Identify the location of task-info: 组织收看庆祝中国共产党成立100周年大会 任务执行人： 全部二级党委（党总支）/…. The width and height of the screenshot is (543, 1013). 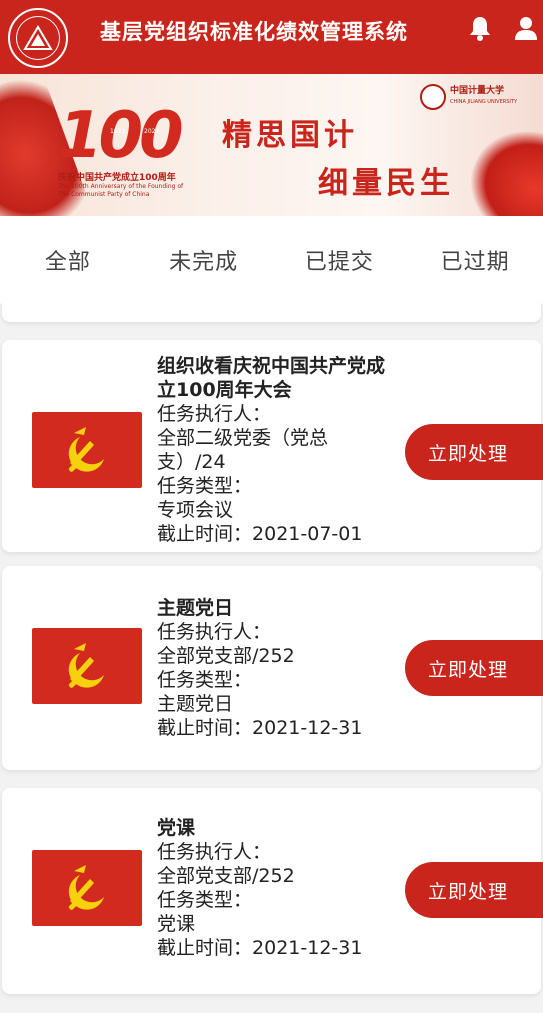
(277, 450).